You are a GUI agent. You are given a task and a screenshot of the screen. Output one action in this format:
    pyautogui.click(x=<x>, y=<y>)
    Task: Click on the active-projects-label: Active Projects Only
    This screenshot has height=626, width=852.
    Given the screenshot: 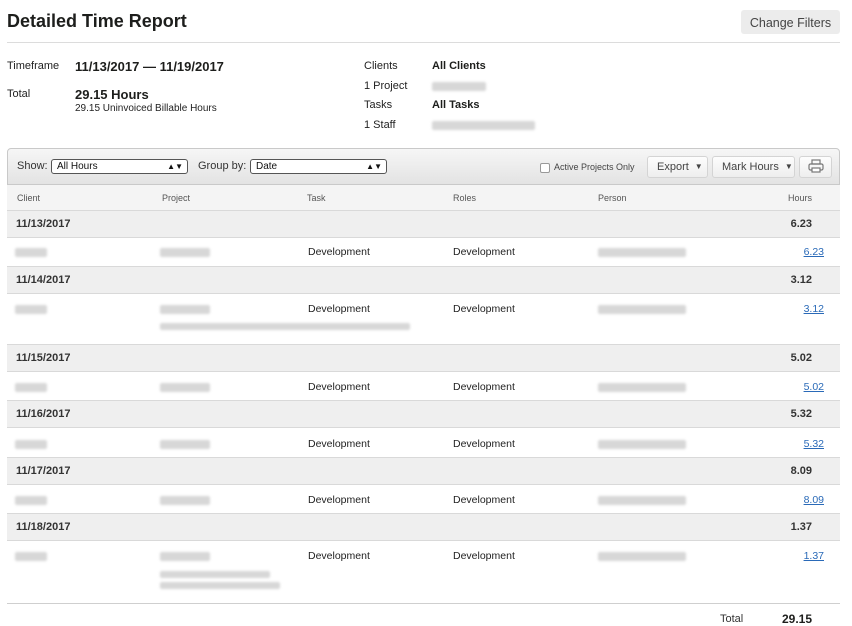 What is the action you would take?
    pyautogui.click(x=594, y=167)
    